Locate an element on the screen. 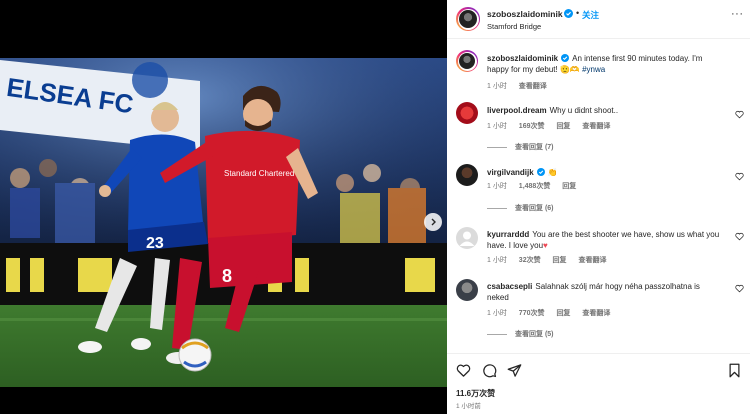 Image resolution: width=750 pixels, height=414 pixels. caption-time: 1 小时 is located at coordinates (497, 86).